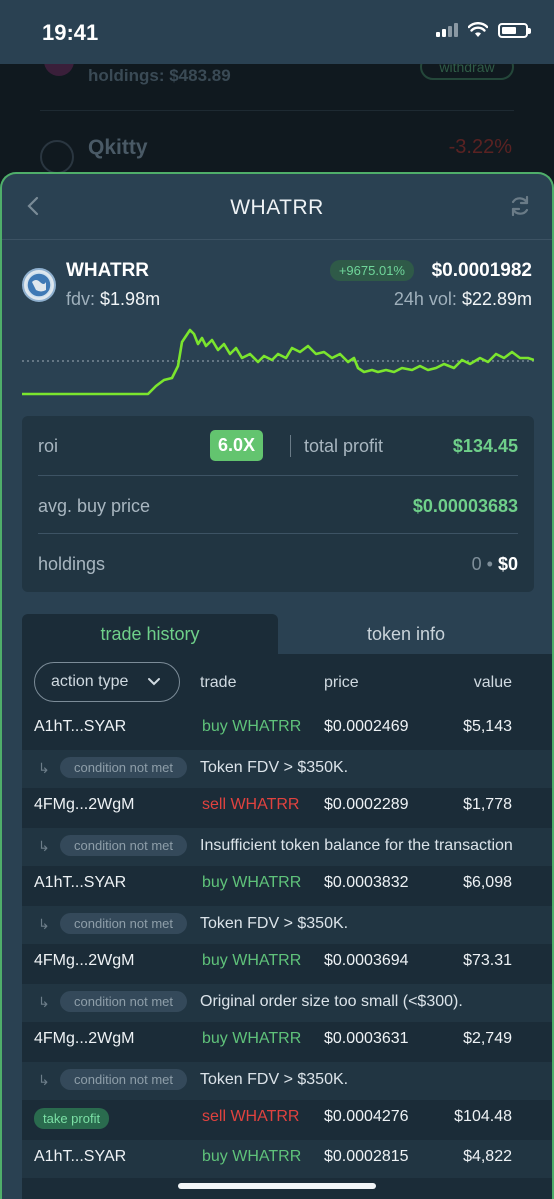  What do you see at coordinates (487, 1156) in the screenshot?
I see `trade-value: $4,822` at bounding box center [487, 1156].